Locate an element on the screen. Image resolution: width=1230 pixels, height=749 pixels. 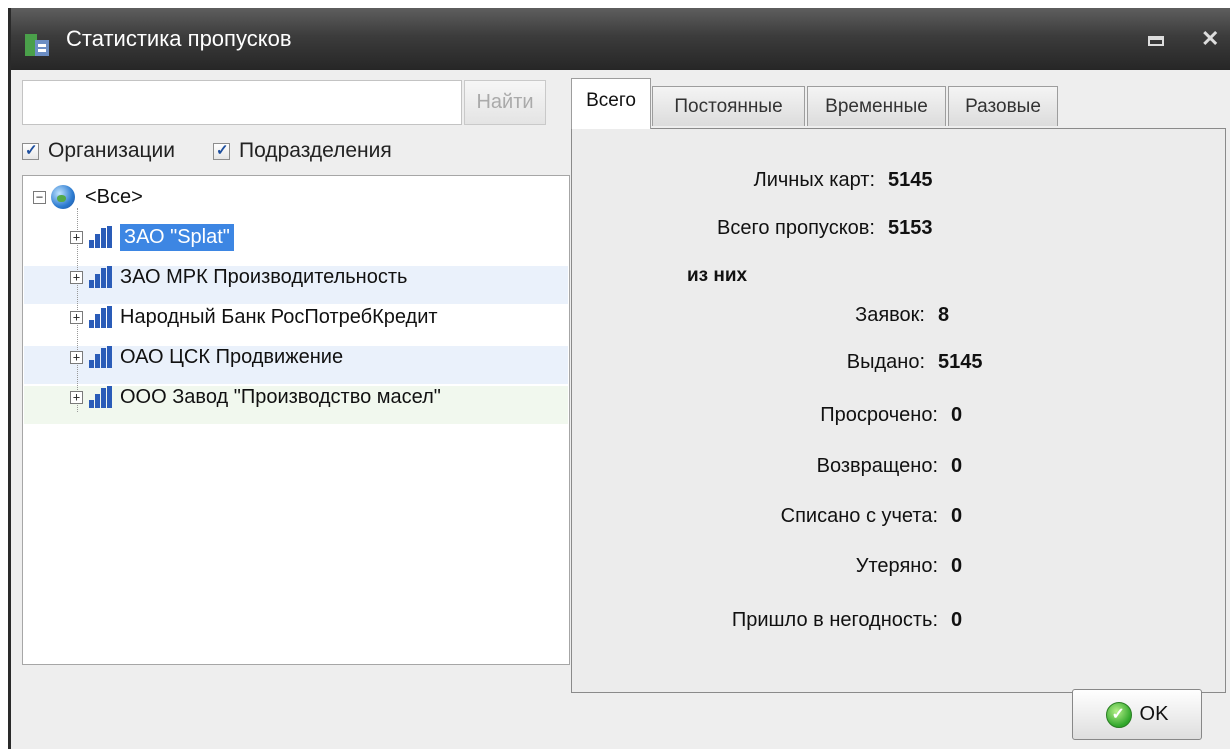
tree-root-label: <Все> is located at coordinates (114, 196).